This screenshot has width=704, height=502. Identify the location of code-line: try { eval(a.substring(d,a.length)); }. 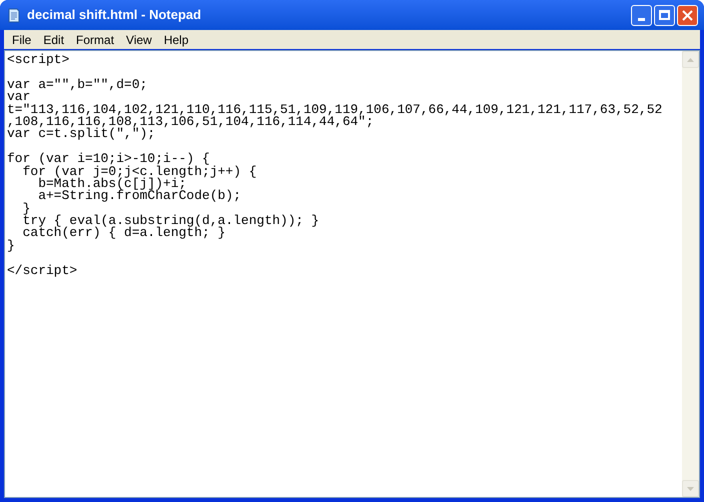
(171, 221).